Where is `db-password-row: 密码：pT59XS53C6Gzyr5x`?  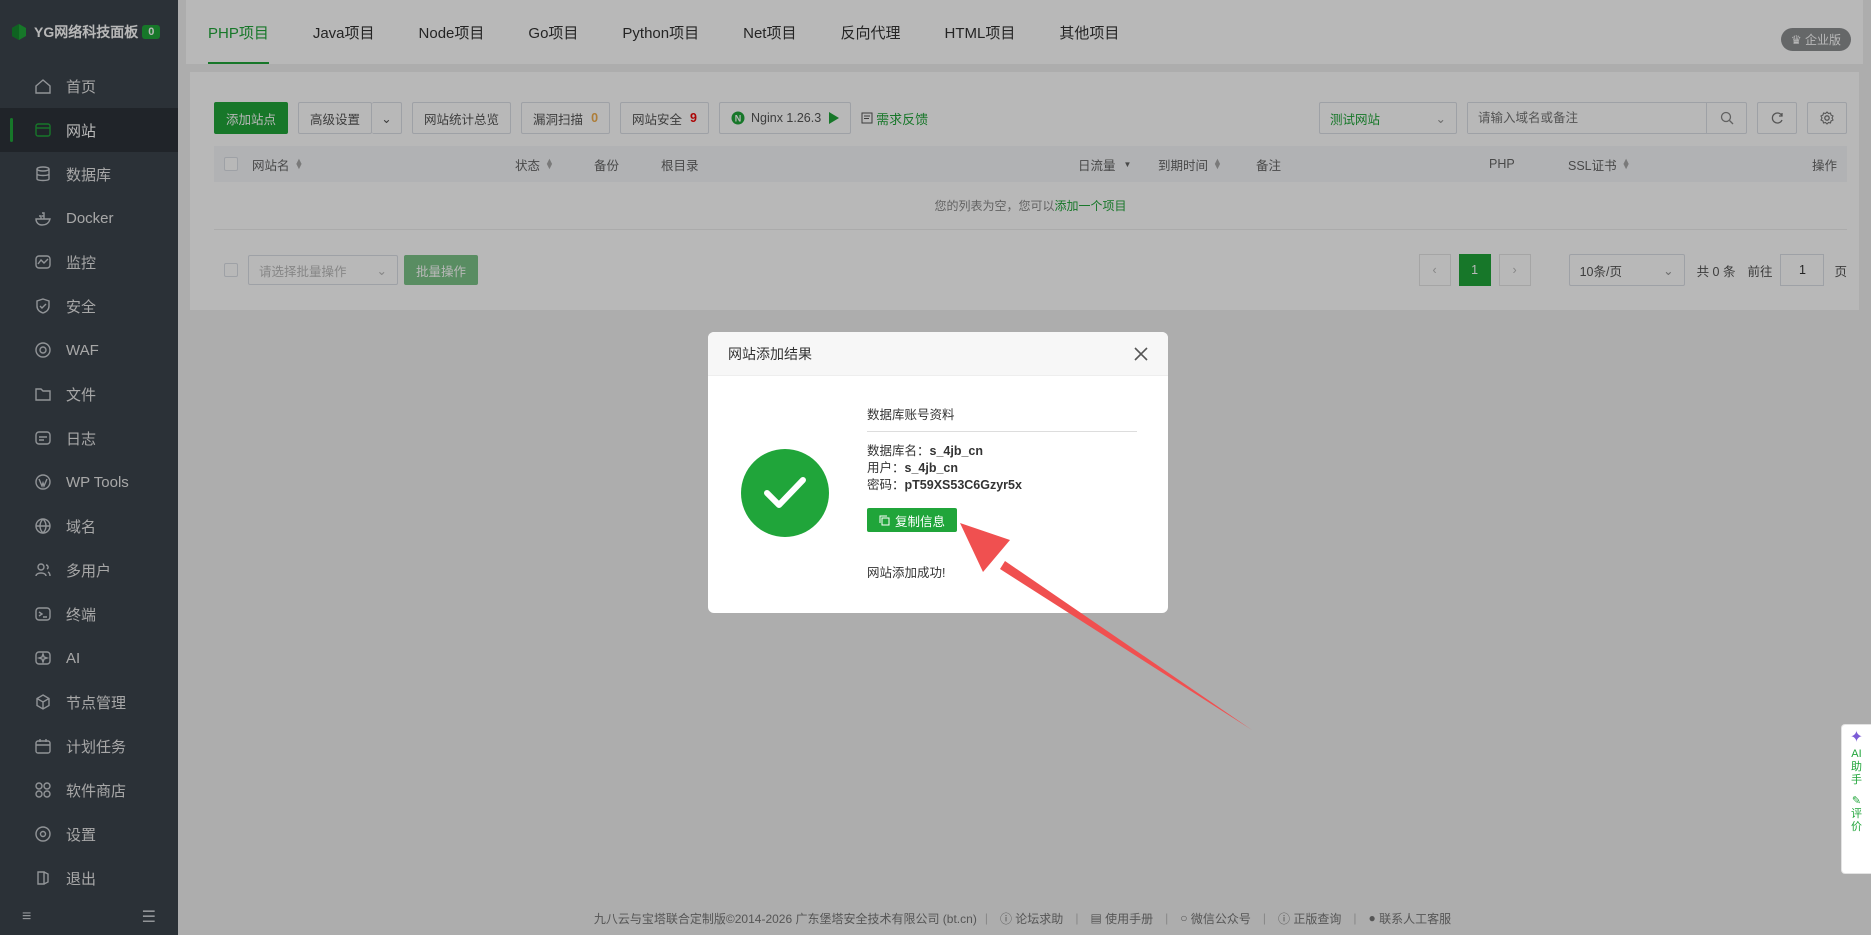 db-password-row: 密码：pT59XS53C6Gzyr5x is located at coordinates (1002, 485).